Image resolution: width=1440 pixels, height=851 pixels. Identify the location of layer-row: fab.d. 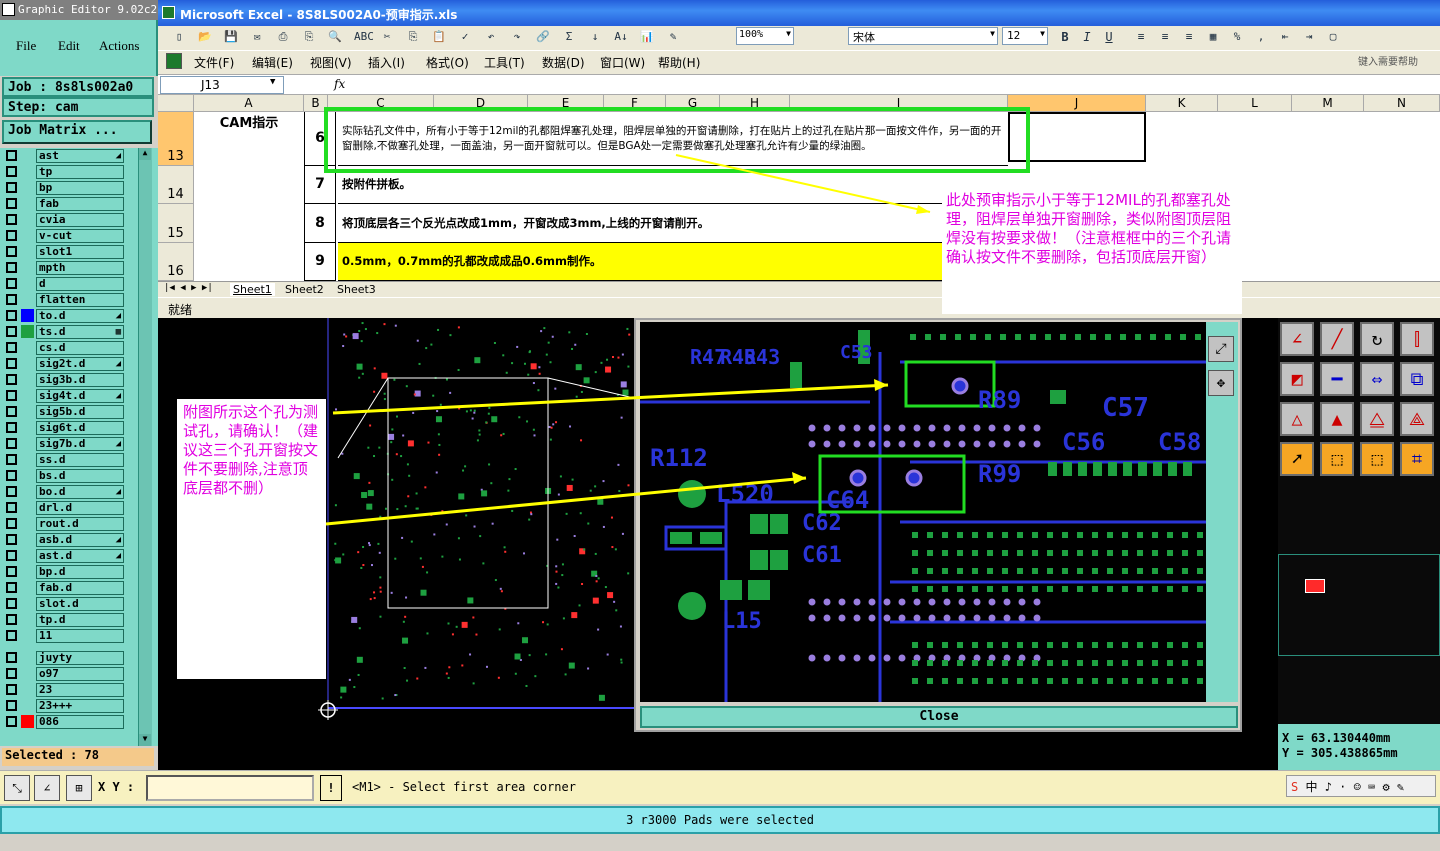
(65, 587).